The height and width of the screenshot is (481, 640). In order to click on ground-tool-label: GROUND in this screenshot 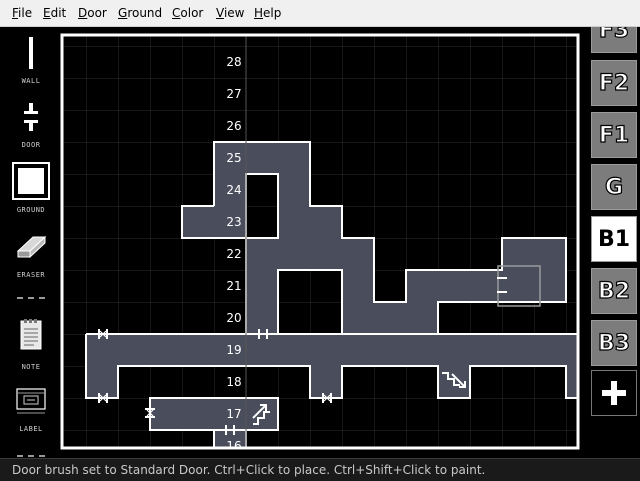, I will do `click(31, 210)`.